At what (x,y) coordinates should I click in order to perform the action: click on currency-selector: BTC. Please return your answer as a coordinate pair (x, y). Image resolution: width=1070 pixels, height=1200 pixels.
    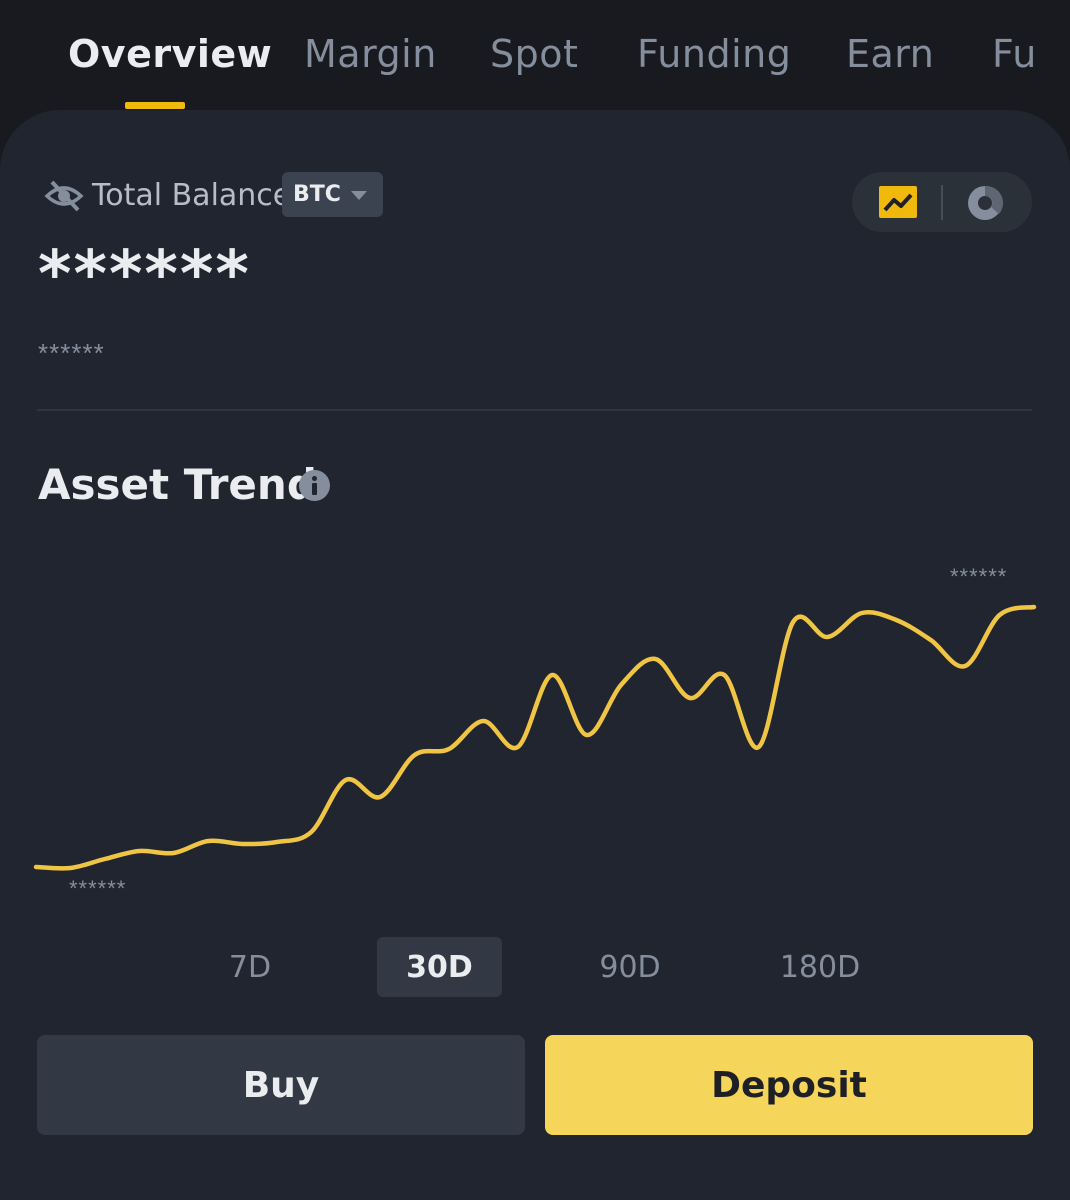
    Looking at the image, I should click on (332, 194).